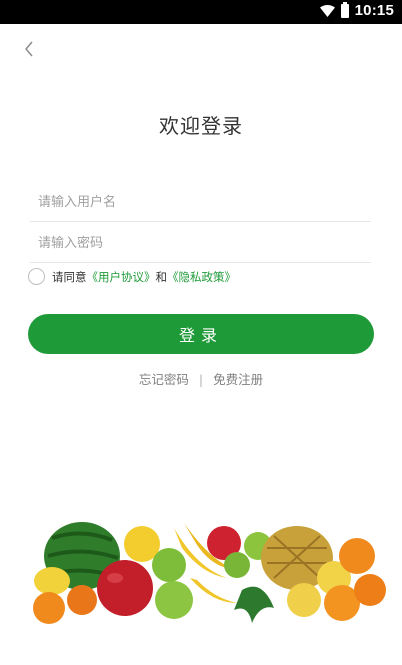  I want to click on page-title: 欢迎登录, so click(201, 126).